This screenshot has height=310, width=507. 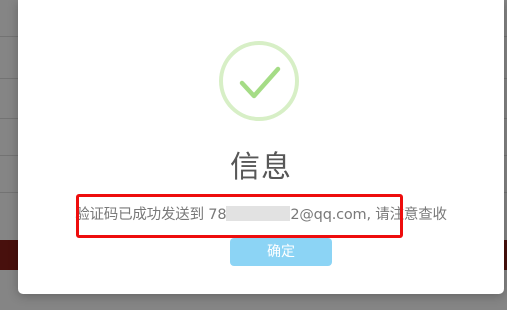 I want to click on confirm-button: 确定, so click(x=281, y=252).